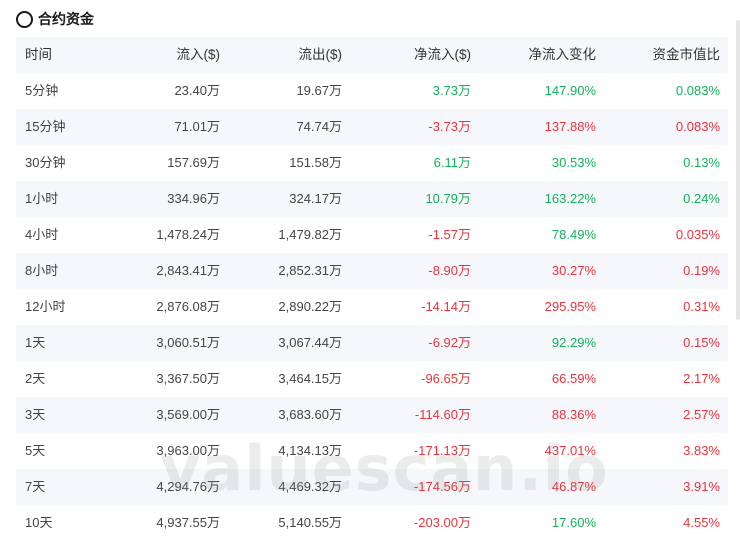 This screenshot has height=547, width=740. Describe the element at coordinates (38, 55) in the screenshot. I see `col-header-period: 时间` at that location.